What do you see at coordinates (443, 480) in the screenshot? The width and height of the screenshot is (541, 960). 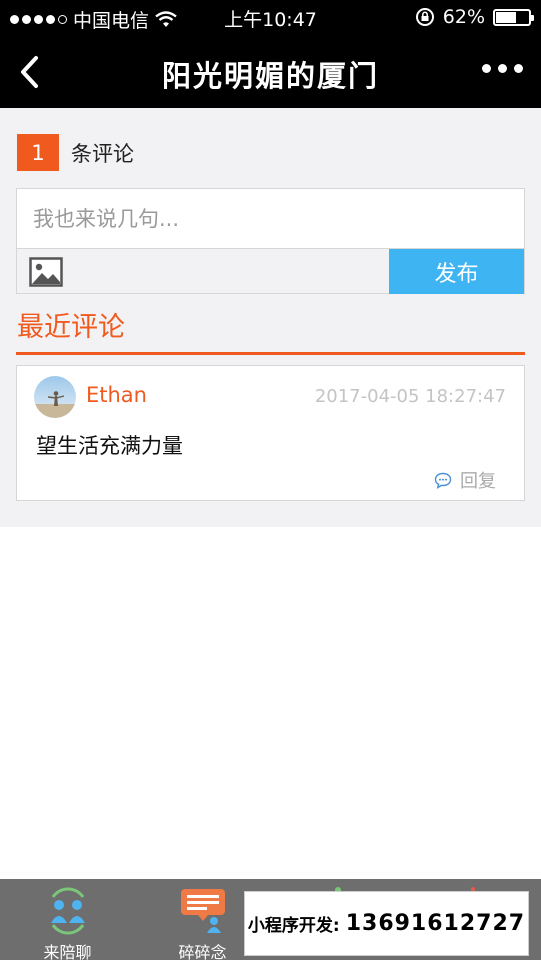 I see `reply-bubble-icon` at bounding box center [443, 480].